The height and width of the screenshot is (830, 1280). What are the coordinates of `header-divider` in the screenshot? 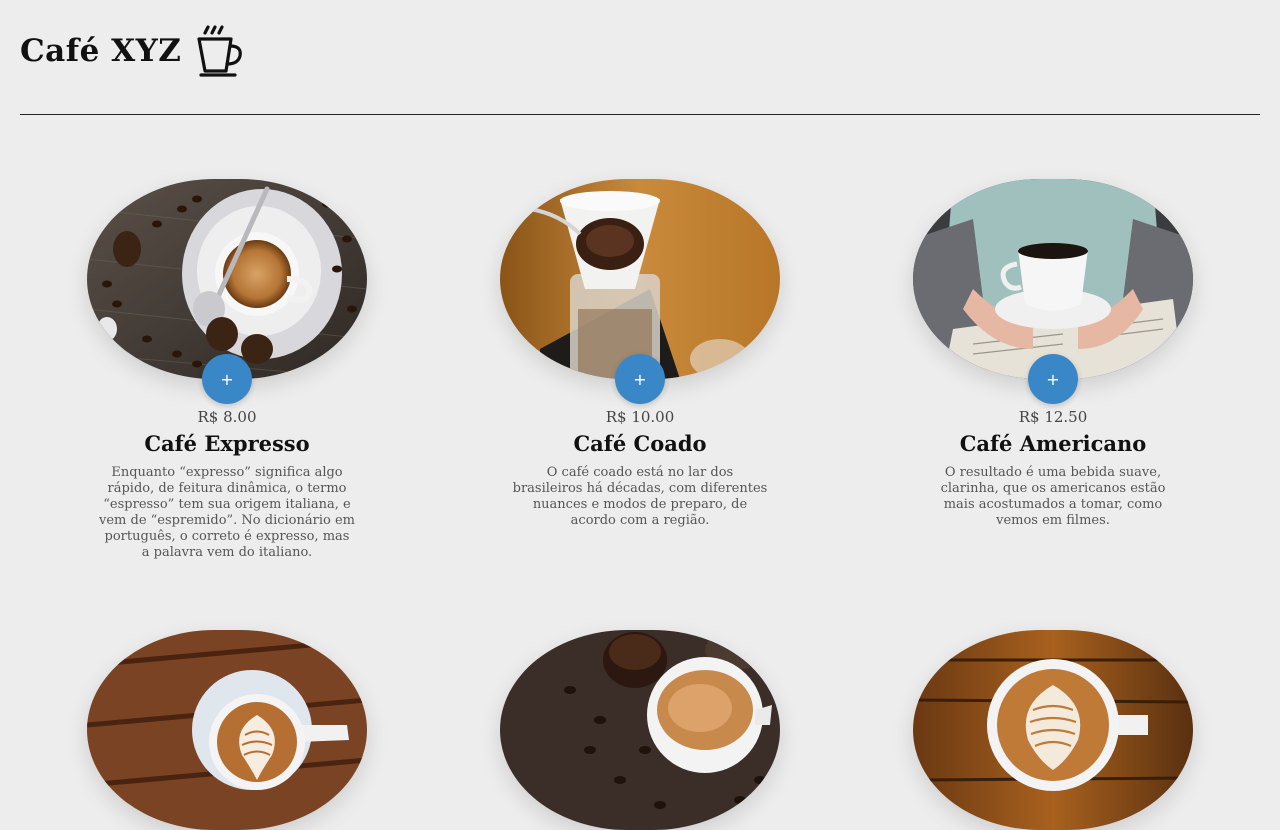 It's located at (640, 114).